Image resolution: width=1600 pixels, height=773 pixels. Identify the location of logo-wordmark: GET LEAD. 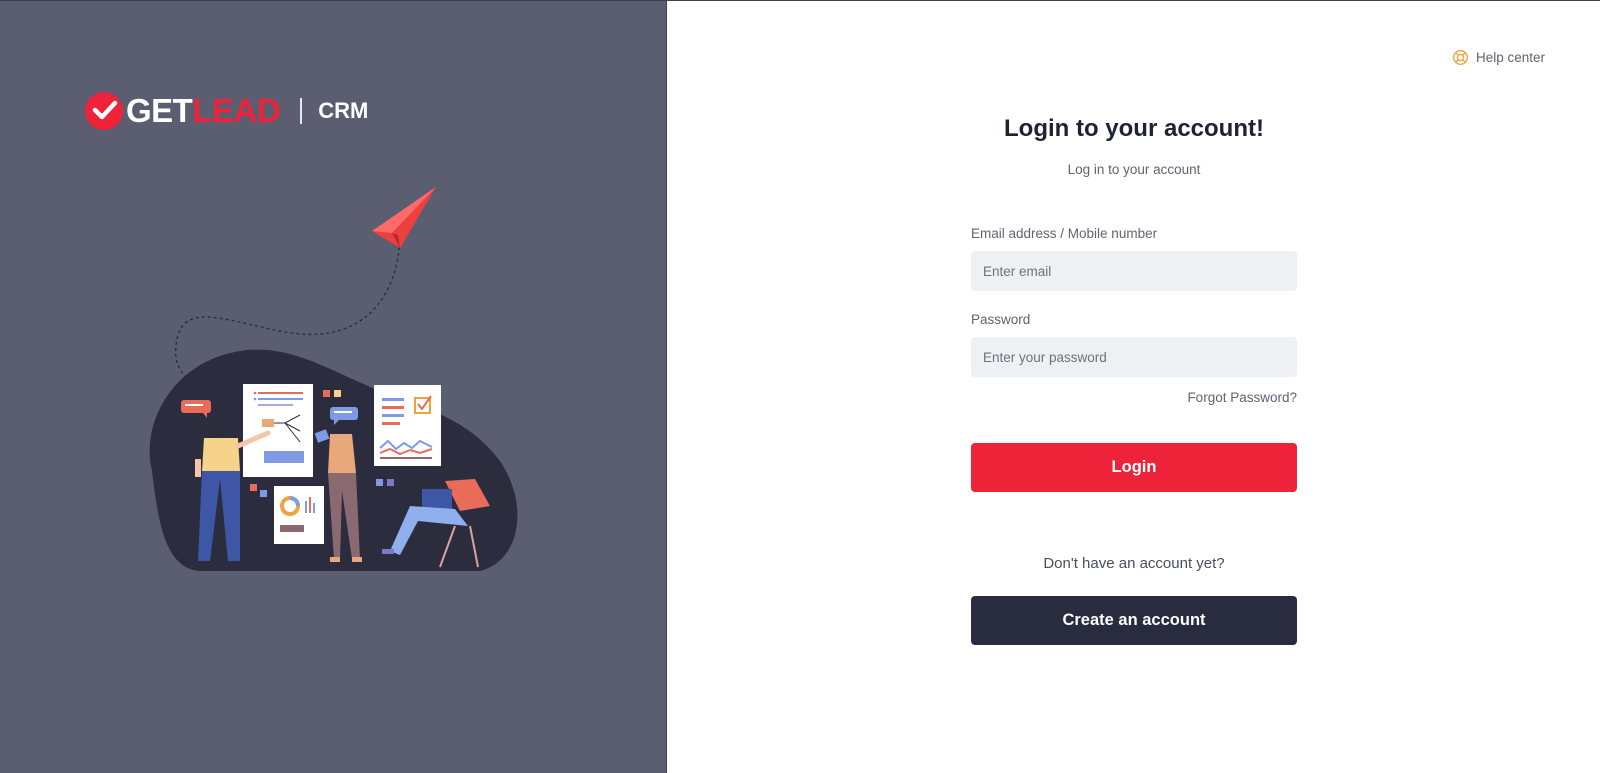
(203, 111).